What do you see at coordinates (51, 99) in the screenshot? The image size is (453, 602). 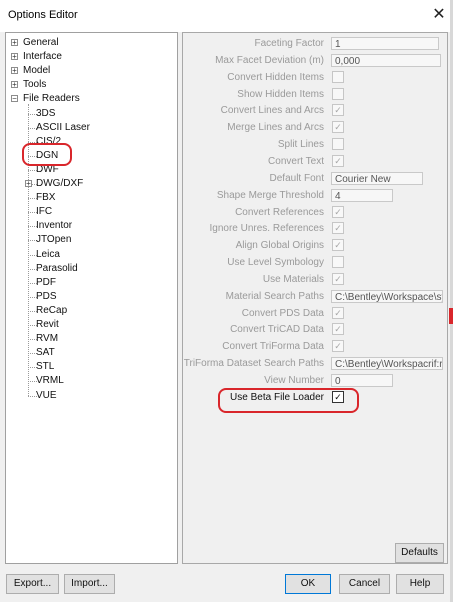 I see `tree-item-label: File Readers` at bounding box center [51, 99].